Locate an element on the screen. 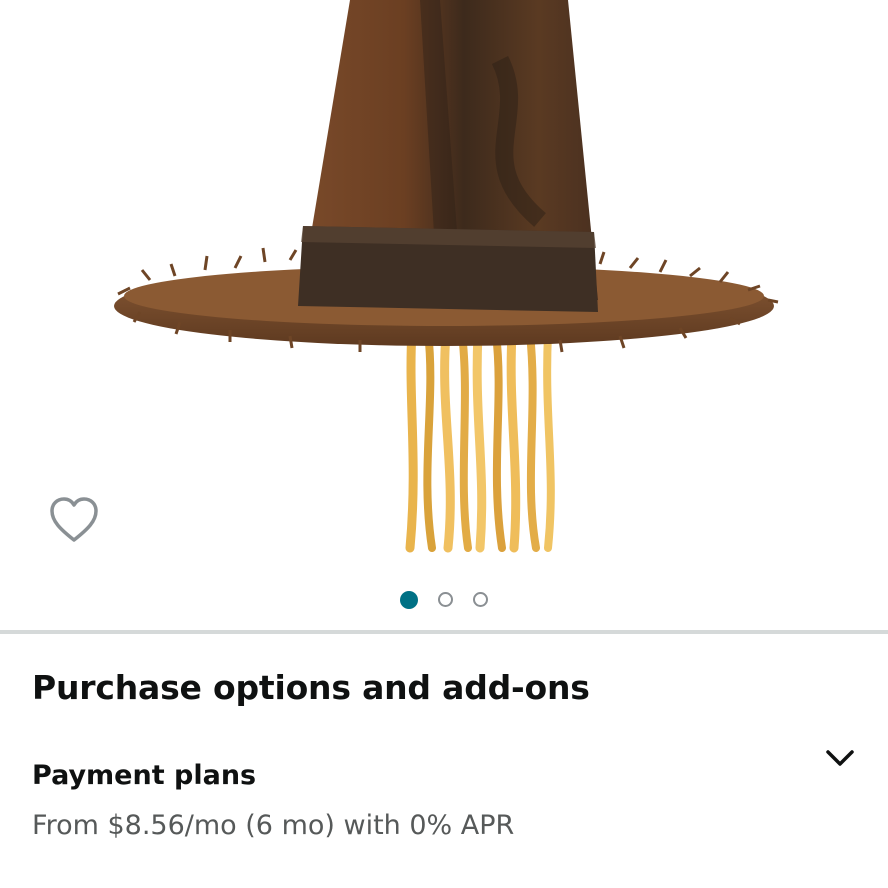 The width and height of the screenshot is (888, 888). section-divider is located at coordinates (444, 632).